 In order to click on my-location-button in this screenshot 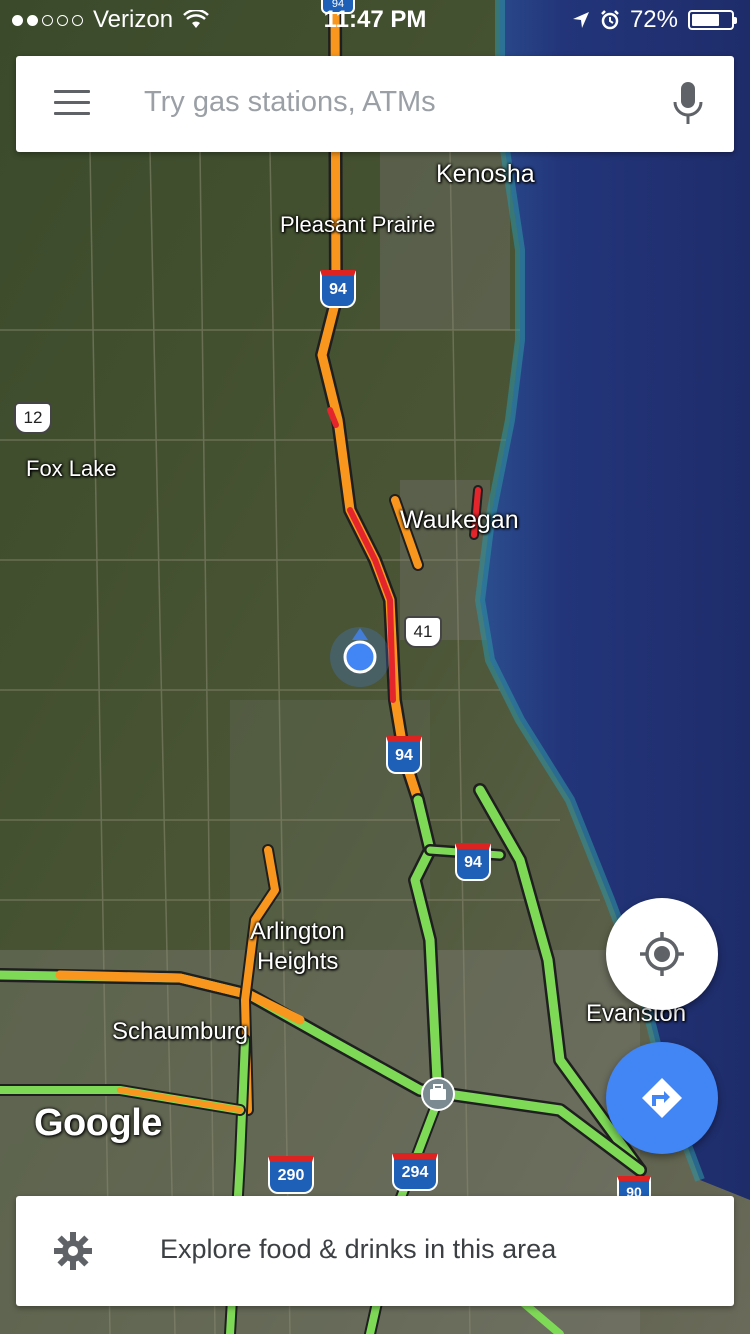, I will do `click(662, 954)`.